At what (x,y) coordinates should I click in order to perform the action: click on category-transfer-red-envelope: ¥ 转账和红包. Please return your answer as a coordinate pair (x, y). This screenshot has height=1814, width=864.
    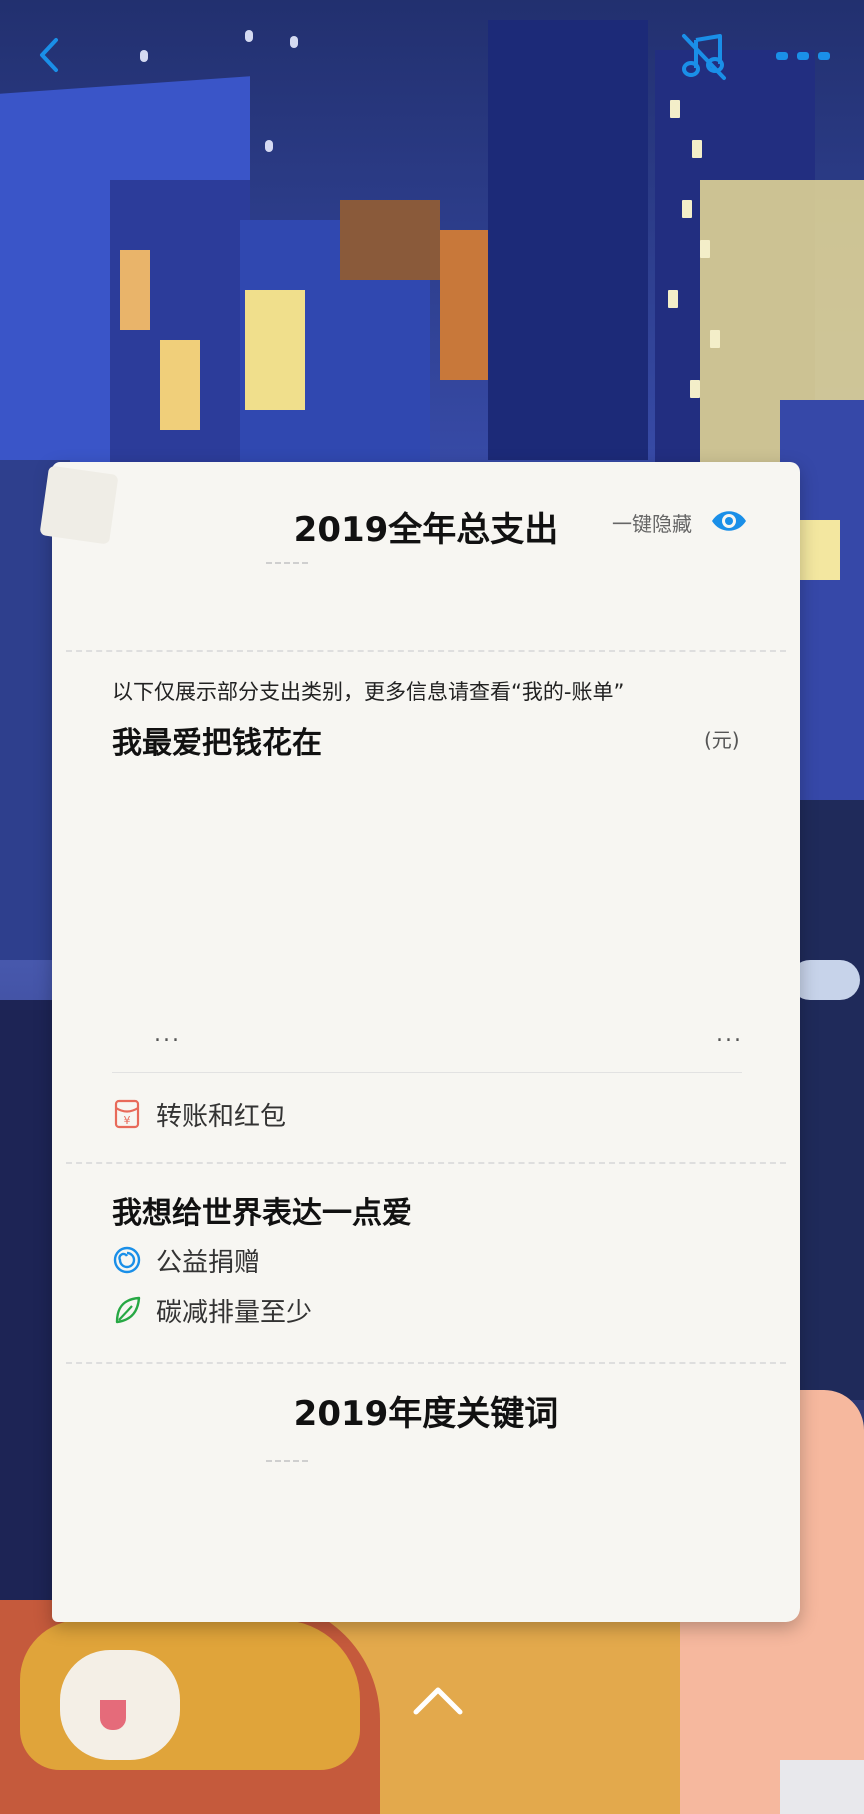
    Looking at the image, I should click on (199, 1114).